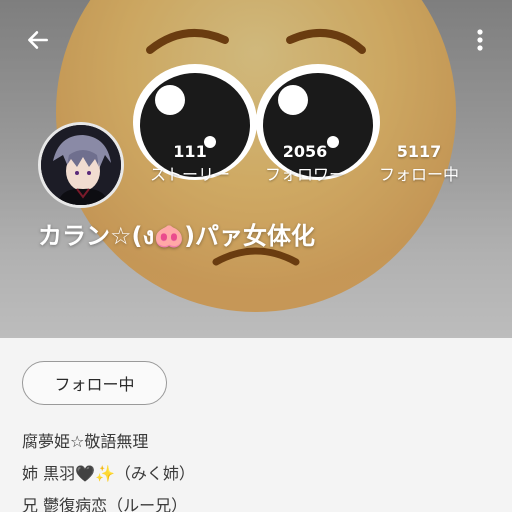  I want to click on following-button: フォロー中, so click(94, 383).